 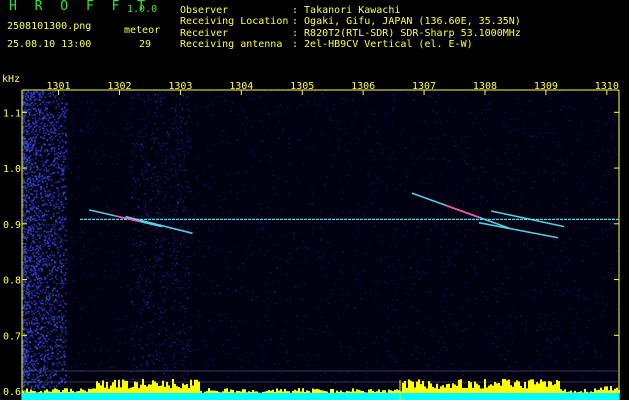 I want to click on y-tick-label: 0.9, so click(x=12, y=225).